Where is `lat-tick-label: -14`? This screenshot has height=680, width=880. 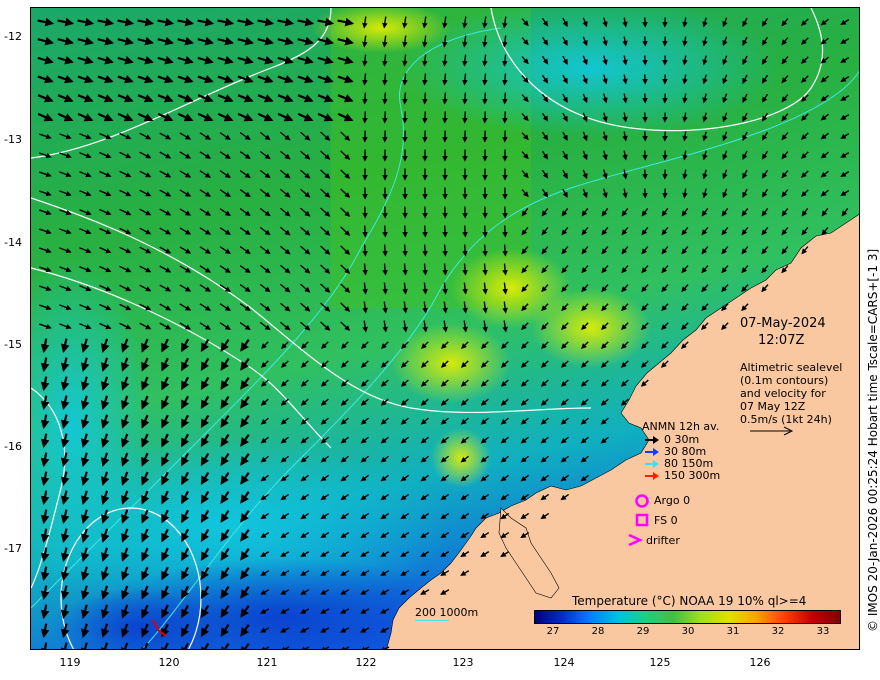
lat-tick-label: -14 is located at coordinates (13, 242).